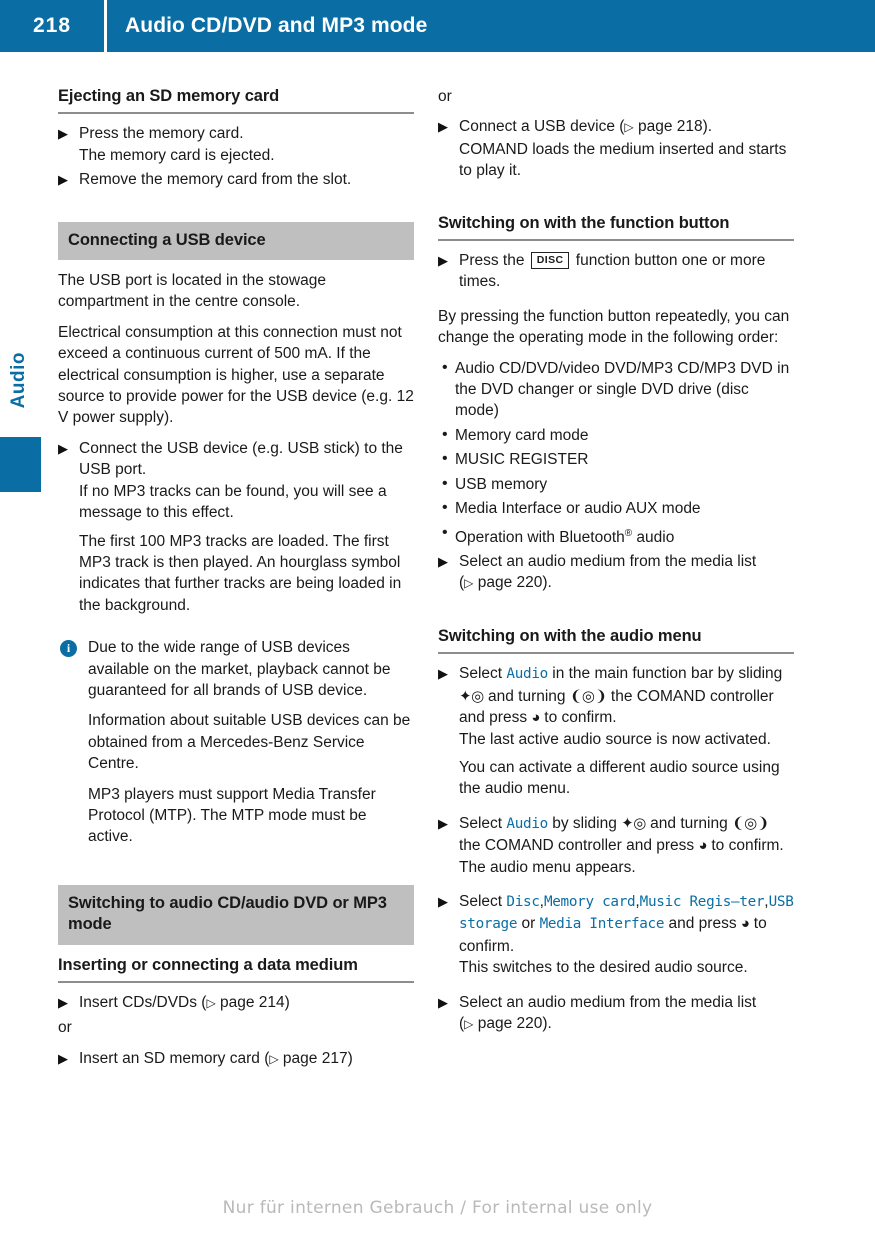 This screenshot has height=1241, width=875. Describe the element at coordinates (537, 127) in the screenshot. I see `step-label: Connect a USB device` at that location.